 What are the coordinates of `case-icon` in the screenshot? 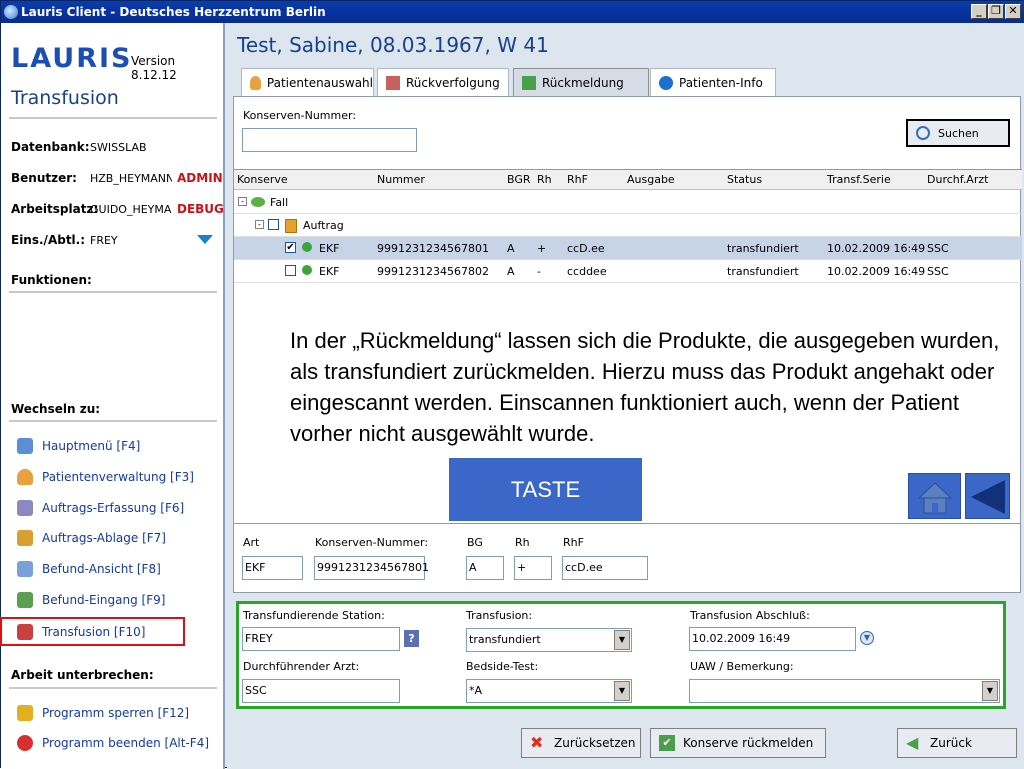 It's located at (258, 202).